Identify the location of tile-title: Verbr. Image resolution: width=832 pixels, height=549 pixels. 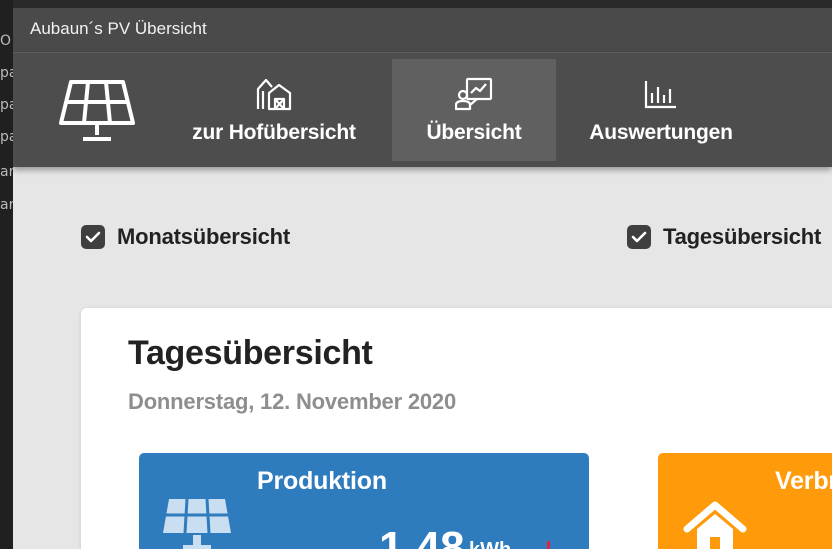
(803, 481).